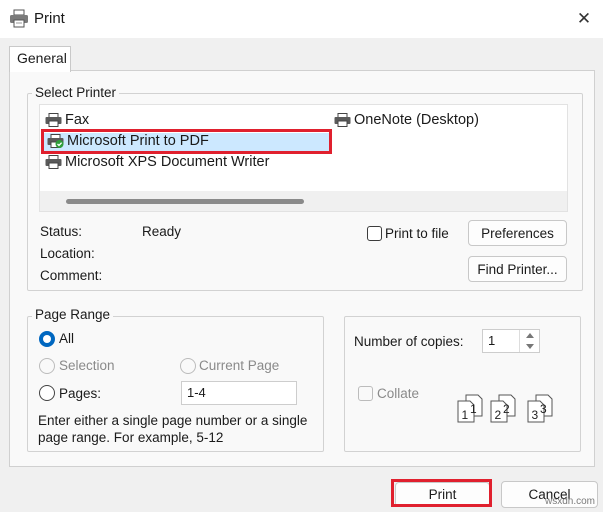  Describe the element at coordinates (186, 141) in the screenshot. I see `highlight-box-printer` at that location.